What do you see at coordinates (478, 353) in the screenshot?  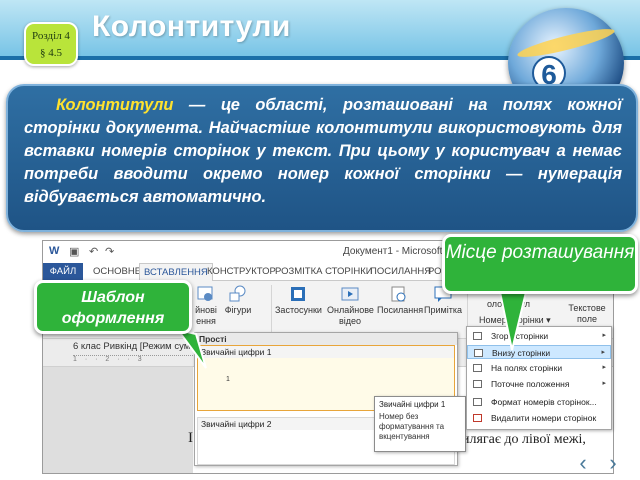 I see `bottom-of-page-icon` at bounding box center [478, 353].